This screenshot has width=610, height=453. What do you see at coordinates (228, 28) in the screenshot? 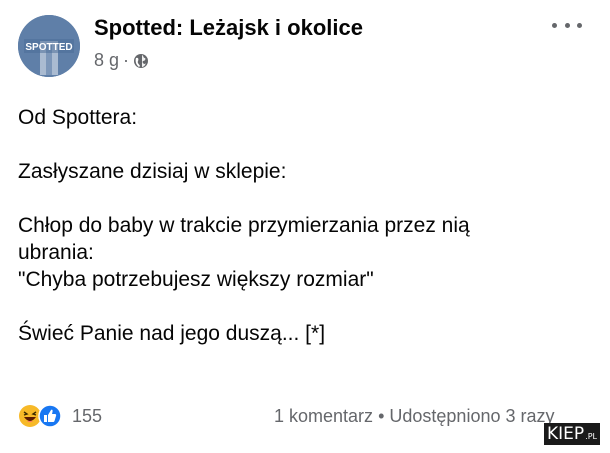
I see `page-name: Spotted: Leżajsk i okolice` at bounding box center [228, 28].